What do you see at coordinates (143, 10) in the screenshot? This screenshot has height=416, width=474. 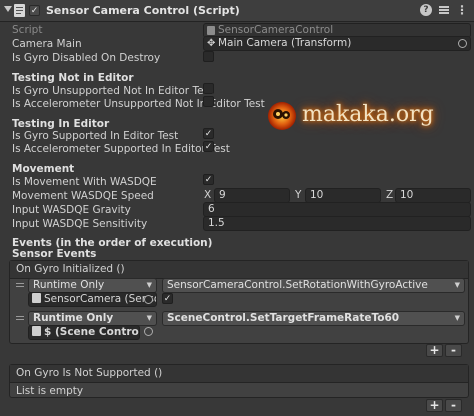 I see `component-title: Sensor Camera Control (Script)` at bounding box center [143, 10].